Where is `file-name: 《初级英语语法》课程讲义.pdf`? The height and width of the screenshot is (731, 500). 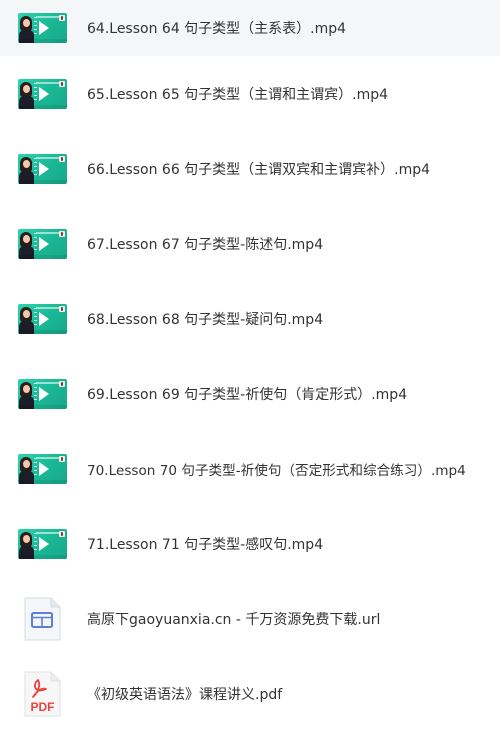
file-name: 《初级英语语法》课程讲义.pdf is located at coordinates (185, 694).